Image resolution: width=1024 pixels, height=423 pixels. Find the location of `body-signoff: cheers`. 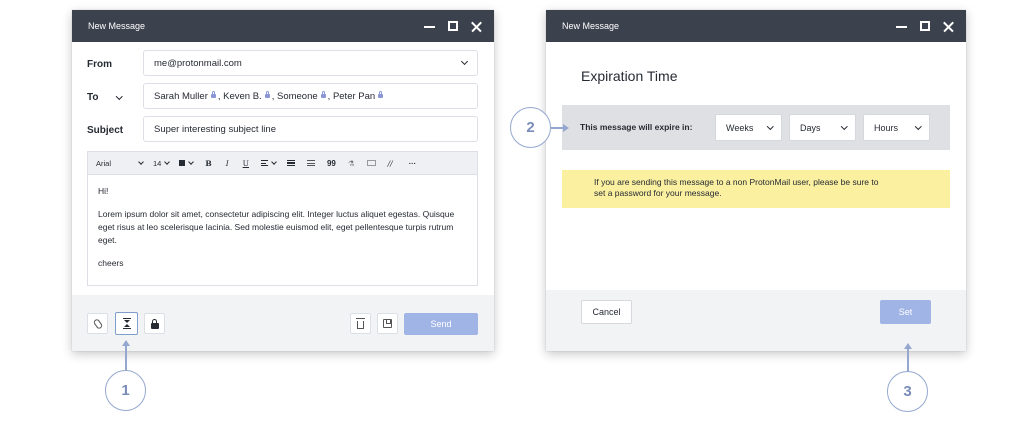

body-signoff: cheers is located at coordinates (111, 263).